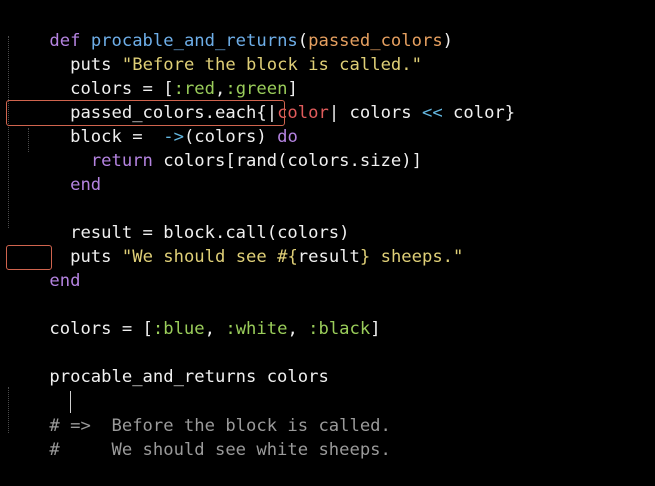 The height and width of the screenshot is (486, 655). Describe the element at coordinates (328, 257) in the screenshot. I see `interpolation-var: result` at that location.